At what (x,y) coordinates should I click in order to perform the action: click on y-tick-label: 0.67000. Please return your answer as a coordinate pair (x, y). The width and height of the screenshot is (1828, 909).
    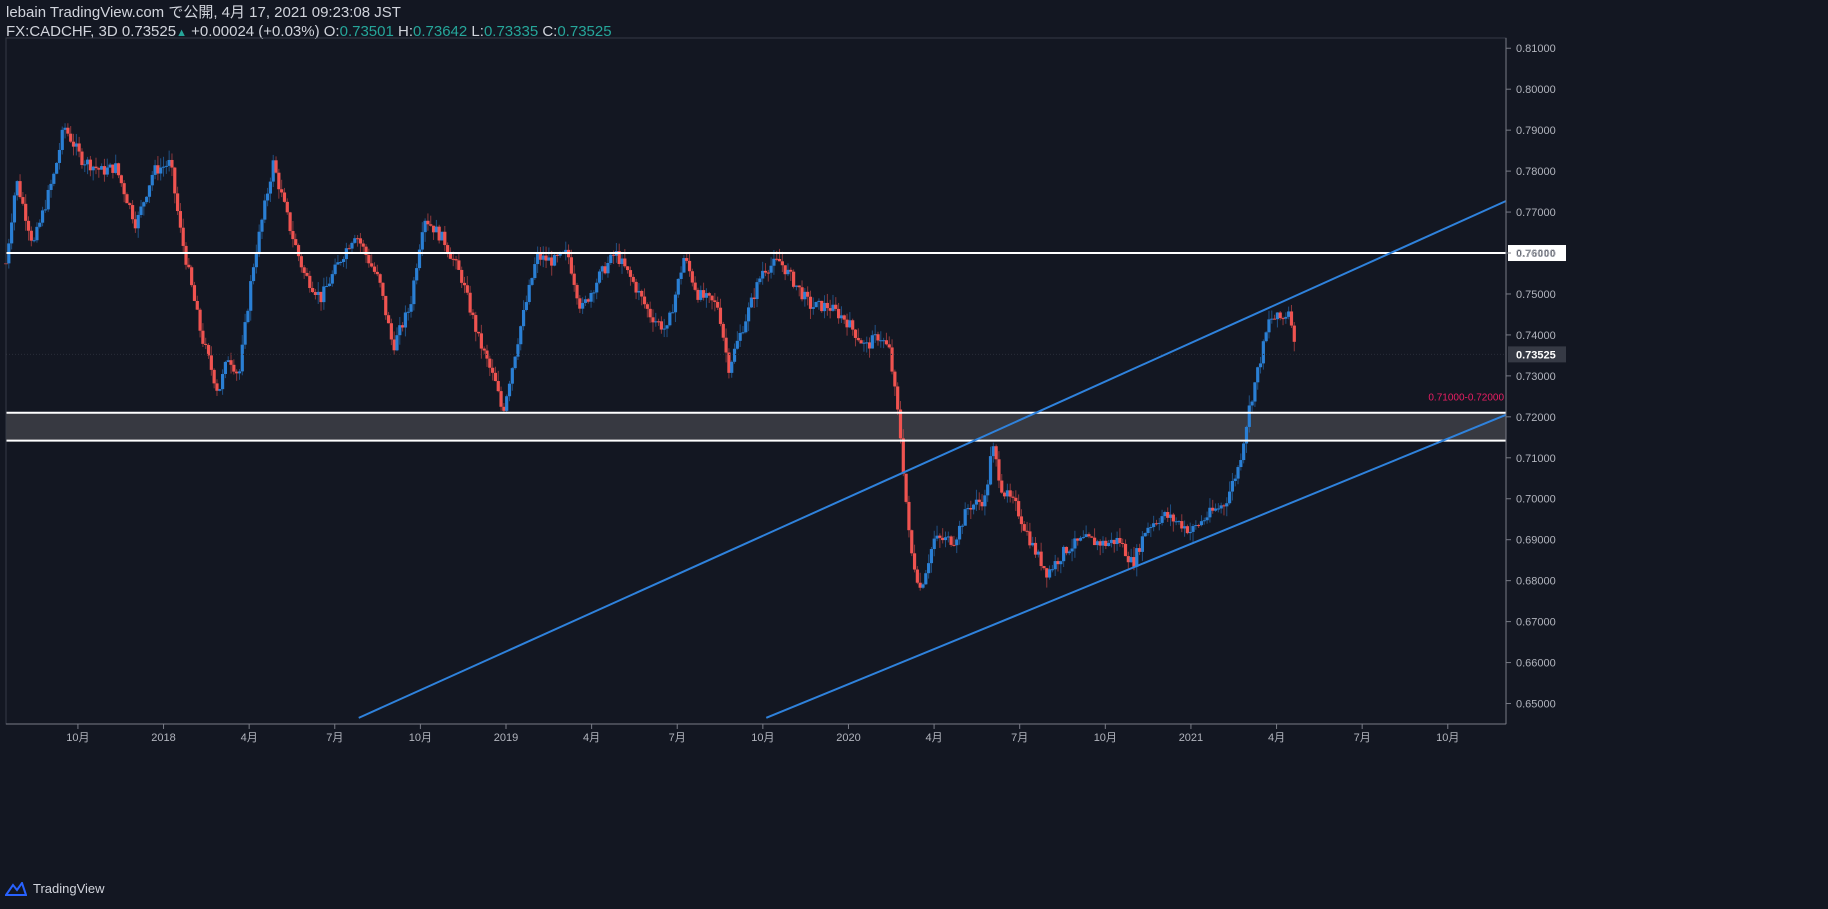
    Looking at the image, I should click on (1536, 623).